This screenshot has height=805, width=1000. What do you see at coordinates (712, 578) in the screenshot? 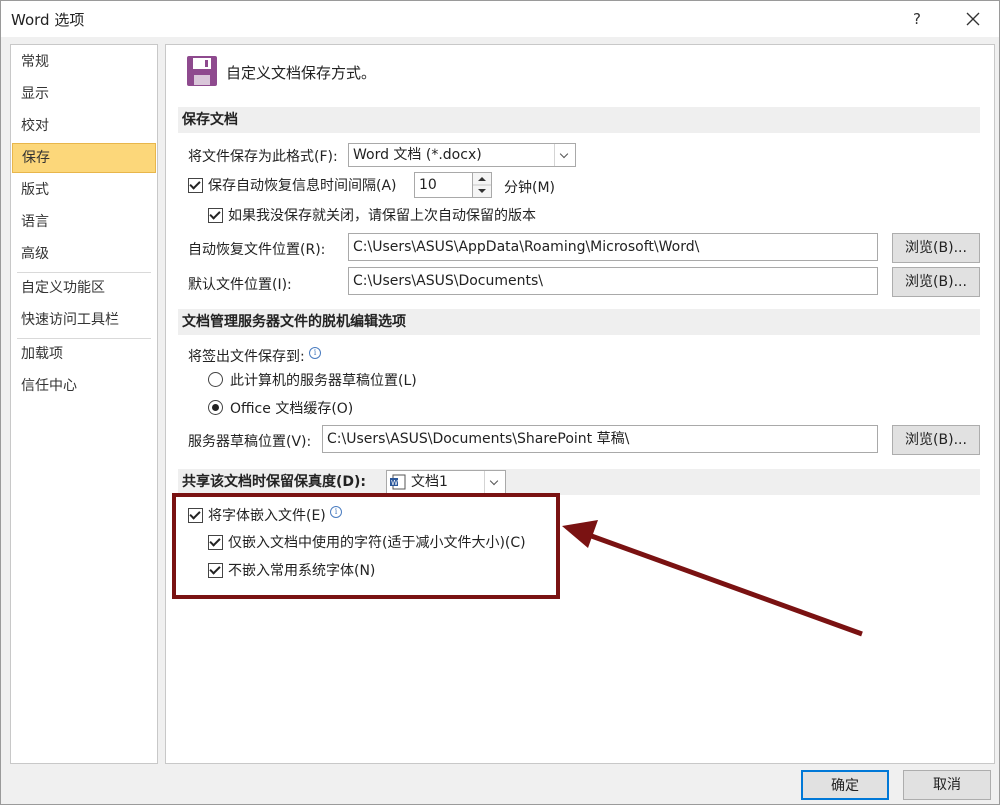
I see `annotation-arrow-icon` at bounding box center [712, 578].